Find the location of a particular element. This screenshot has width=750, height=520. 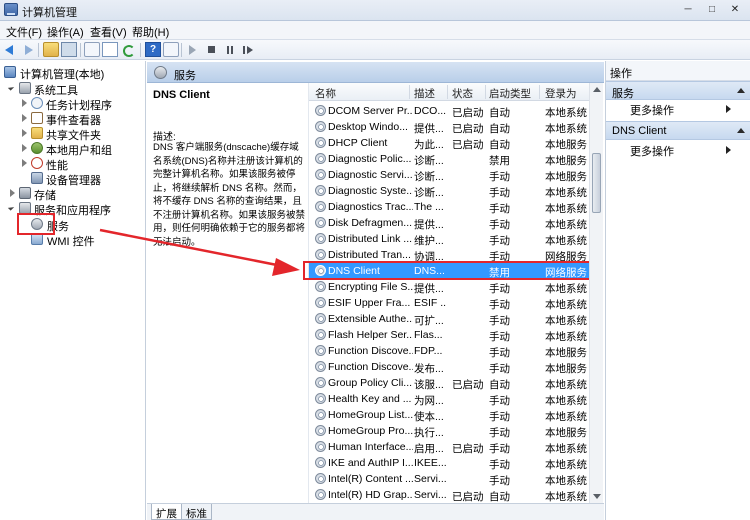

cell-logon: 本地系统 is located at coordinates (566, 465).